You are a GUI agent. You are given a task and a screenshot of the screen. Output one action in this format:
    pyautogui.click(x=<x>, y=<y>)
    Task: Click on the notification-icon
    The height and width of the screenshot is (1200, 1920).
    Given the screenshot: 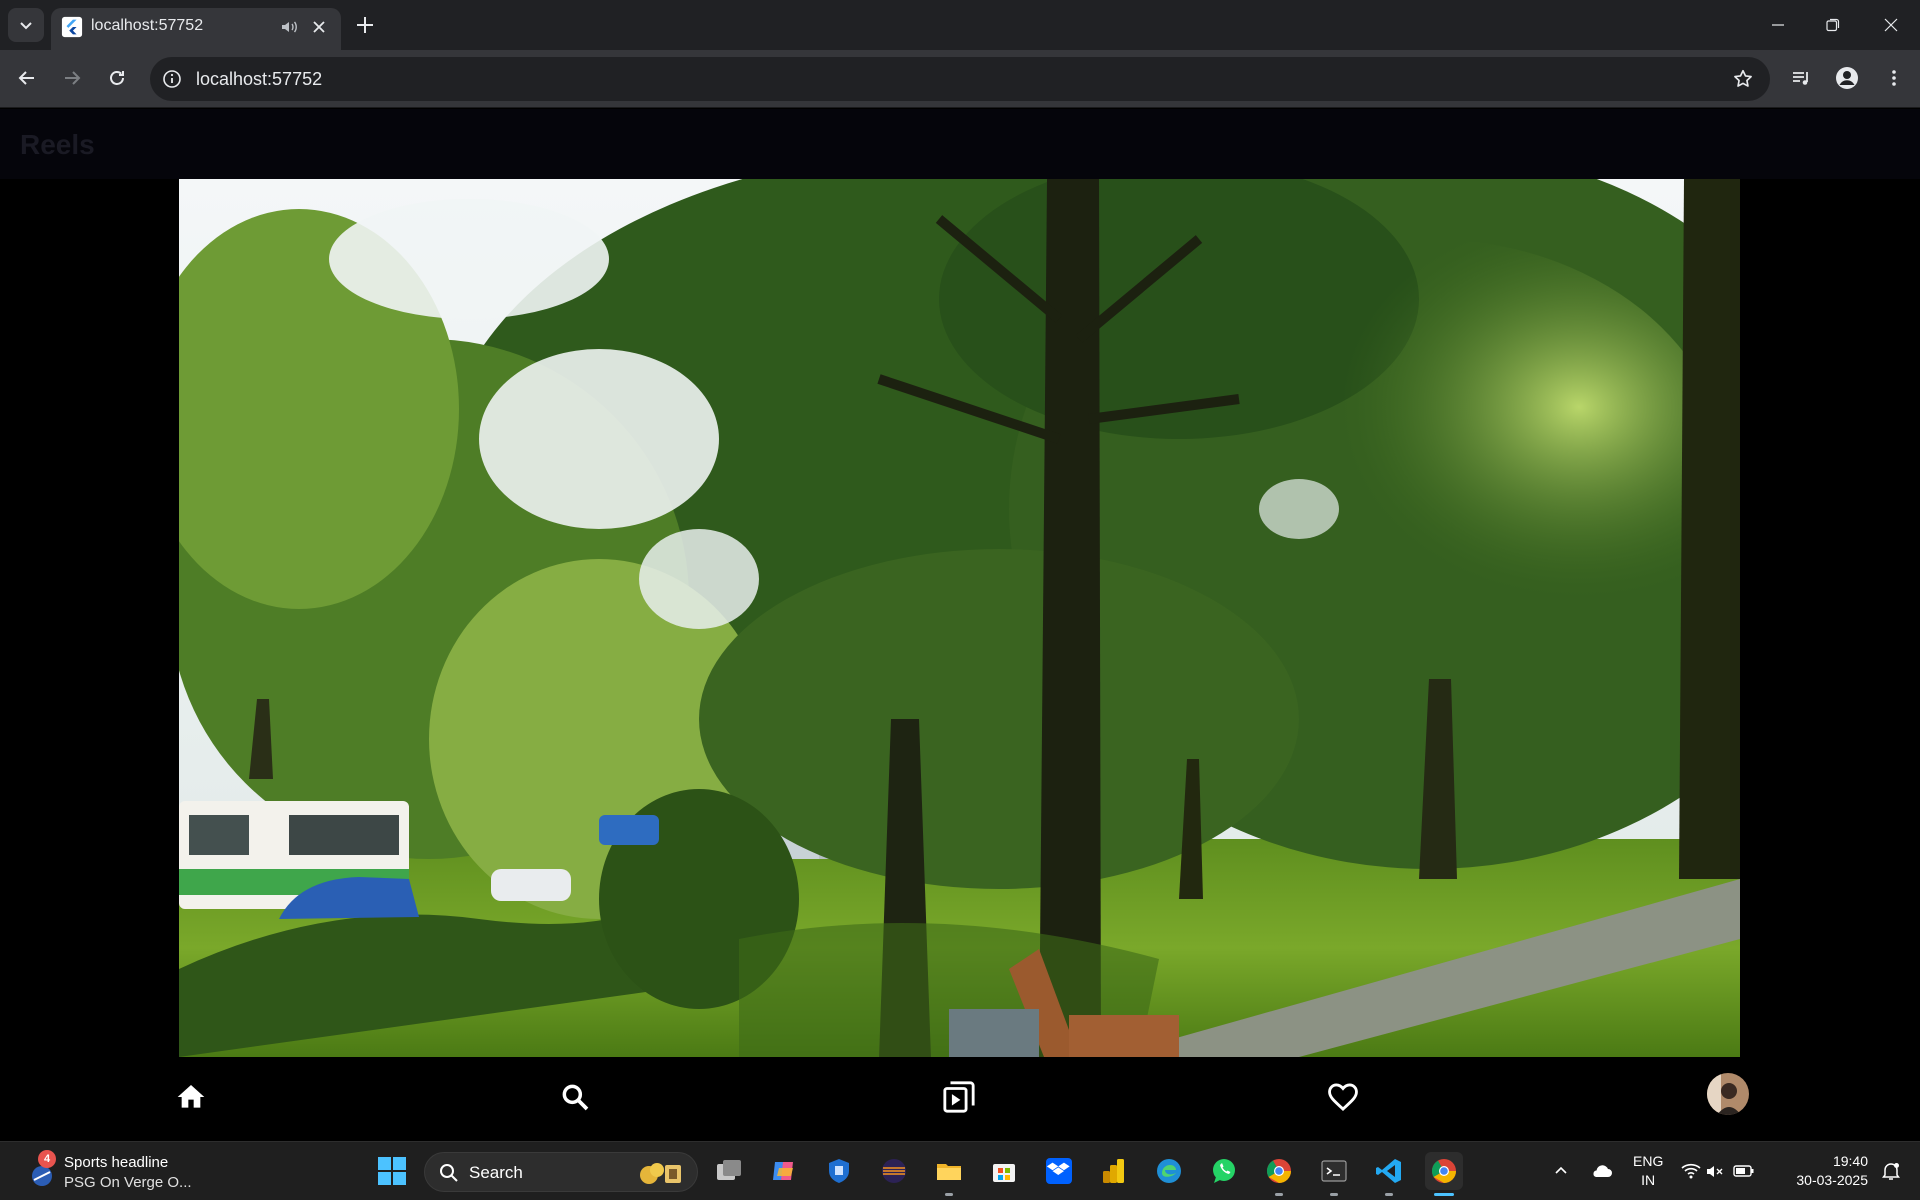 What is the action you would take?
    pyautogui.click(x=1891, y=1171)
    